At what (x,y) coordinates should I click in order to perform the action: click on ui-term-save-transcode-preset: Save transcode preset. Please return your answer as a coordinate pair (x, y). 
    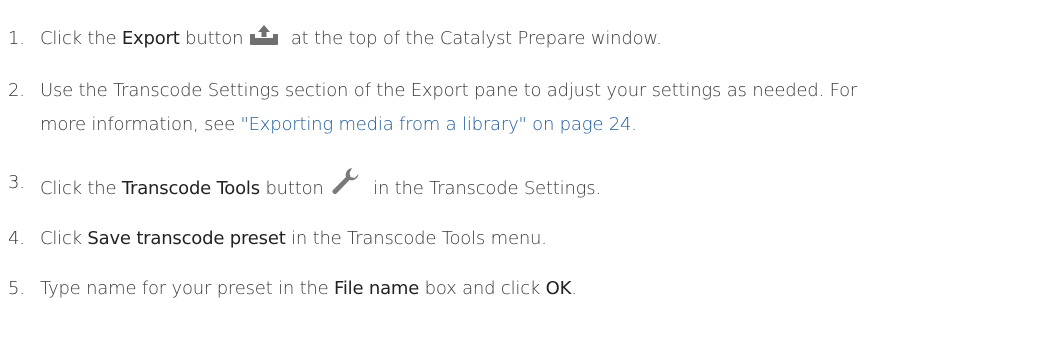
    Looking at the image, I should click on (186, 238).